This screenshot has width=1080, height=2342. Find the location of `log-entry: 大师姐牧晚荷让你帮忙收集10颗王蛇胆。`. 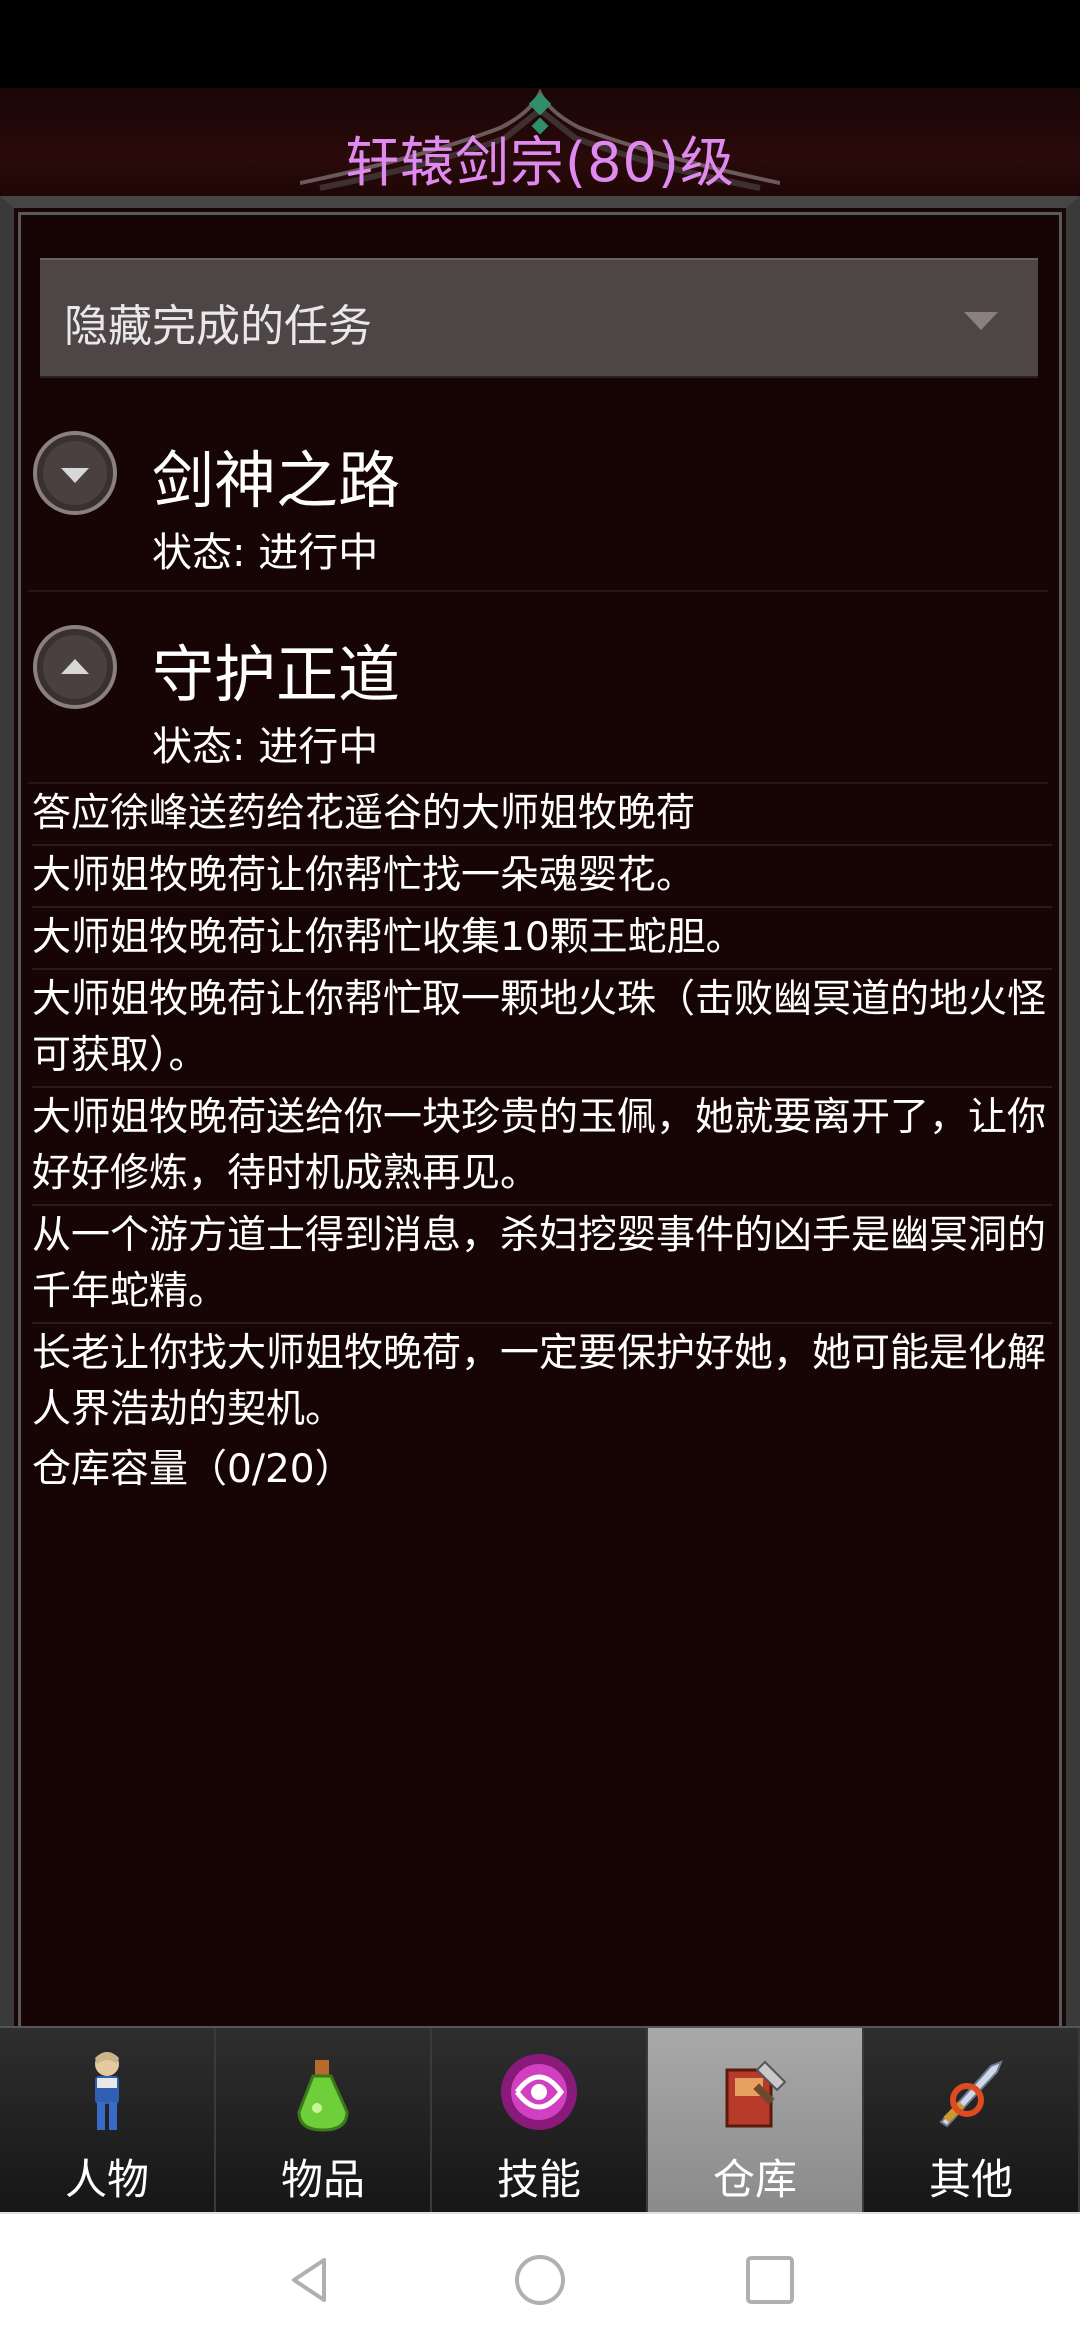

log-entry: 大师姐牧晚荷让你帮忙收集10颗王蛇胆。 is located at coordinates (542, 940).